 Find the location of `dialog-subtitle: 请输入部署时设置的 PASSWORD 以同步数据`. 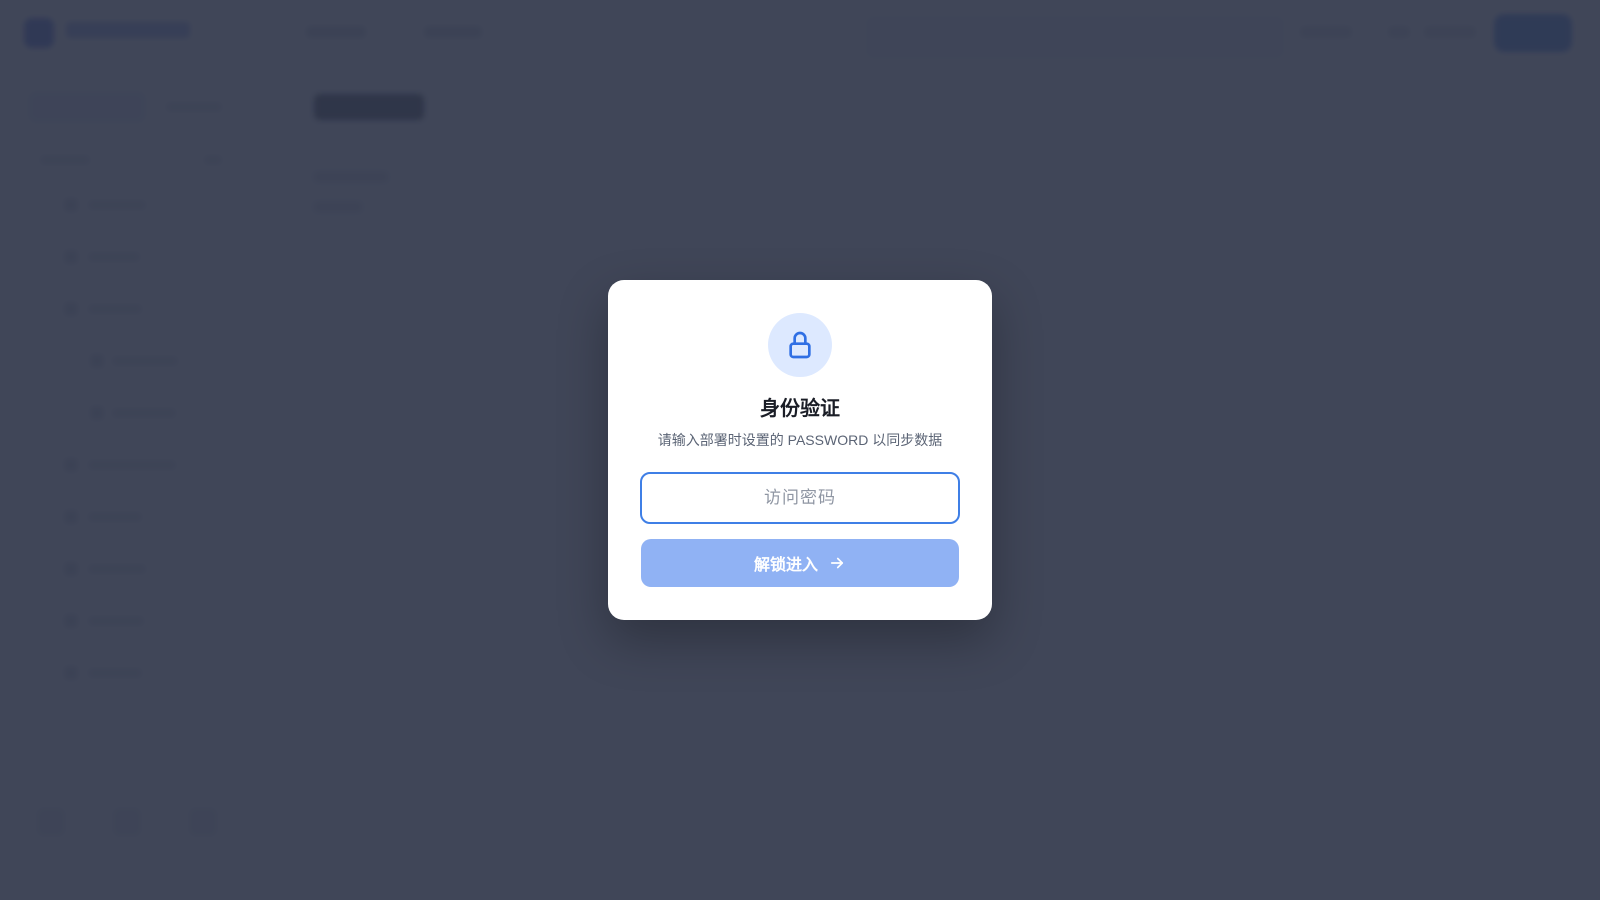

dialog-subtitle: 请输入部署时设置的 PASSWORD 以同步数据 is located at coordinates (800, 440).